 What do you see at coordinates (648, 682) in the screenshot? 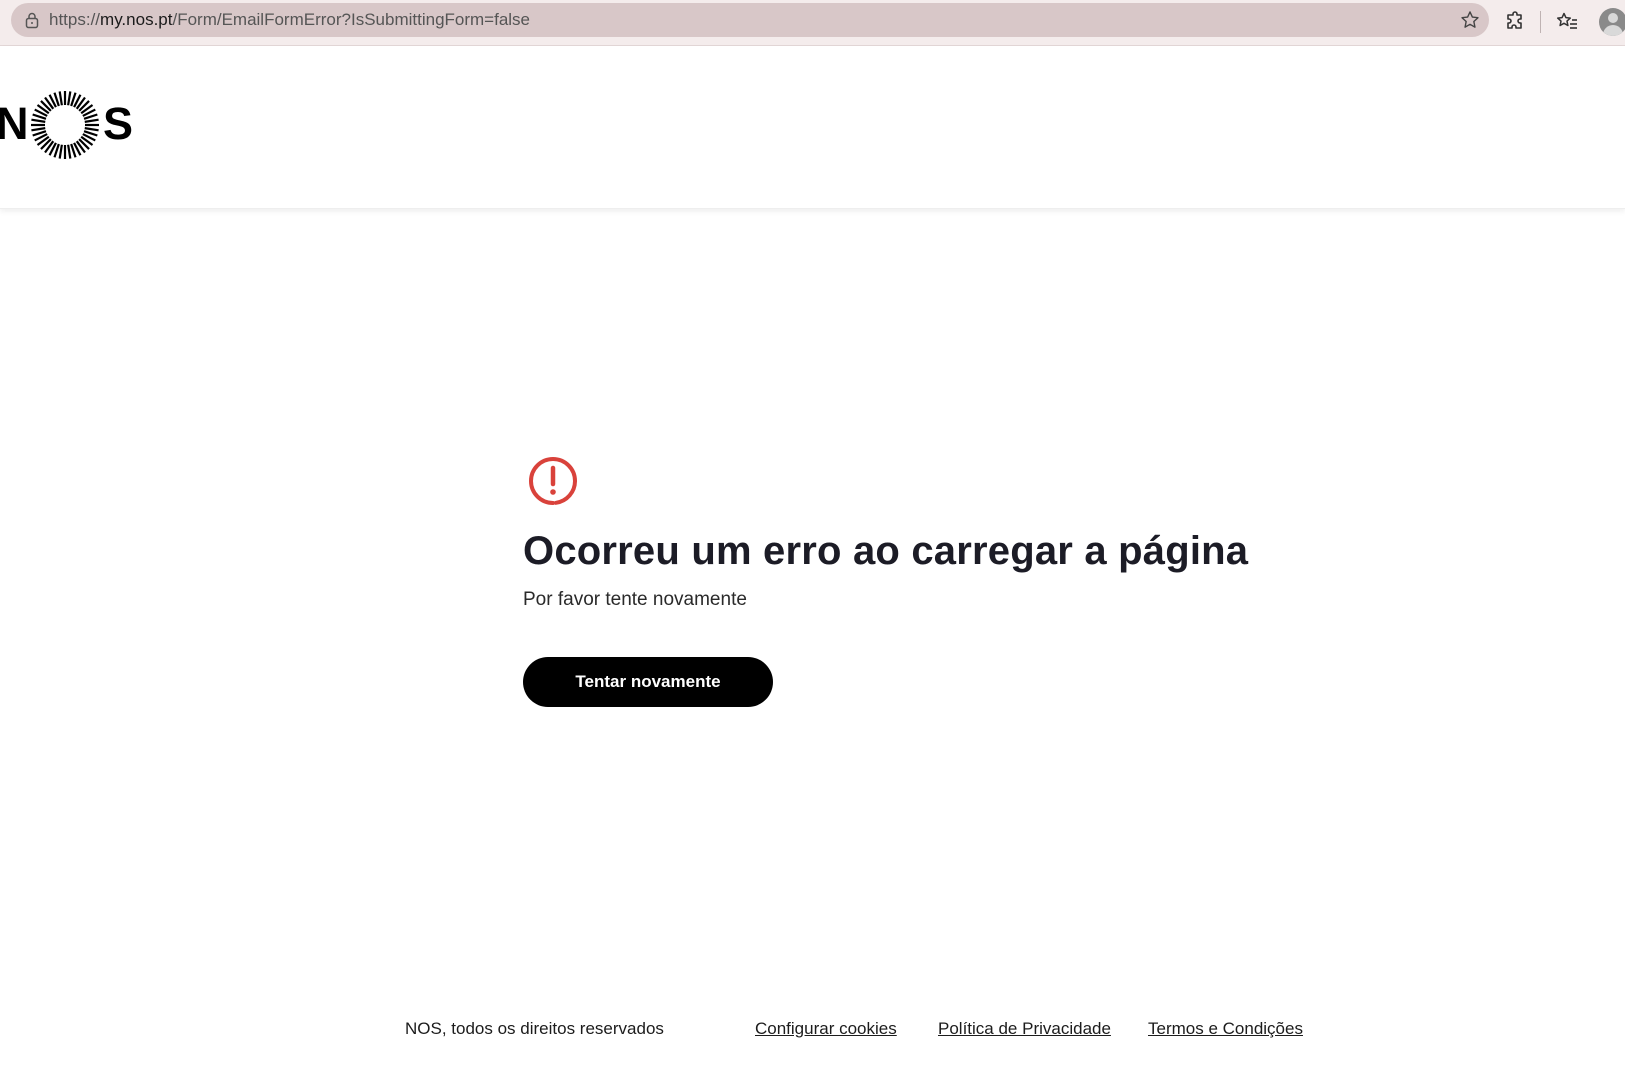
I see `retry-button: Tentar novamente` at bounding box center [648, 682].